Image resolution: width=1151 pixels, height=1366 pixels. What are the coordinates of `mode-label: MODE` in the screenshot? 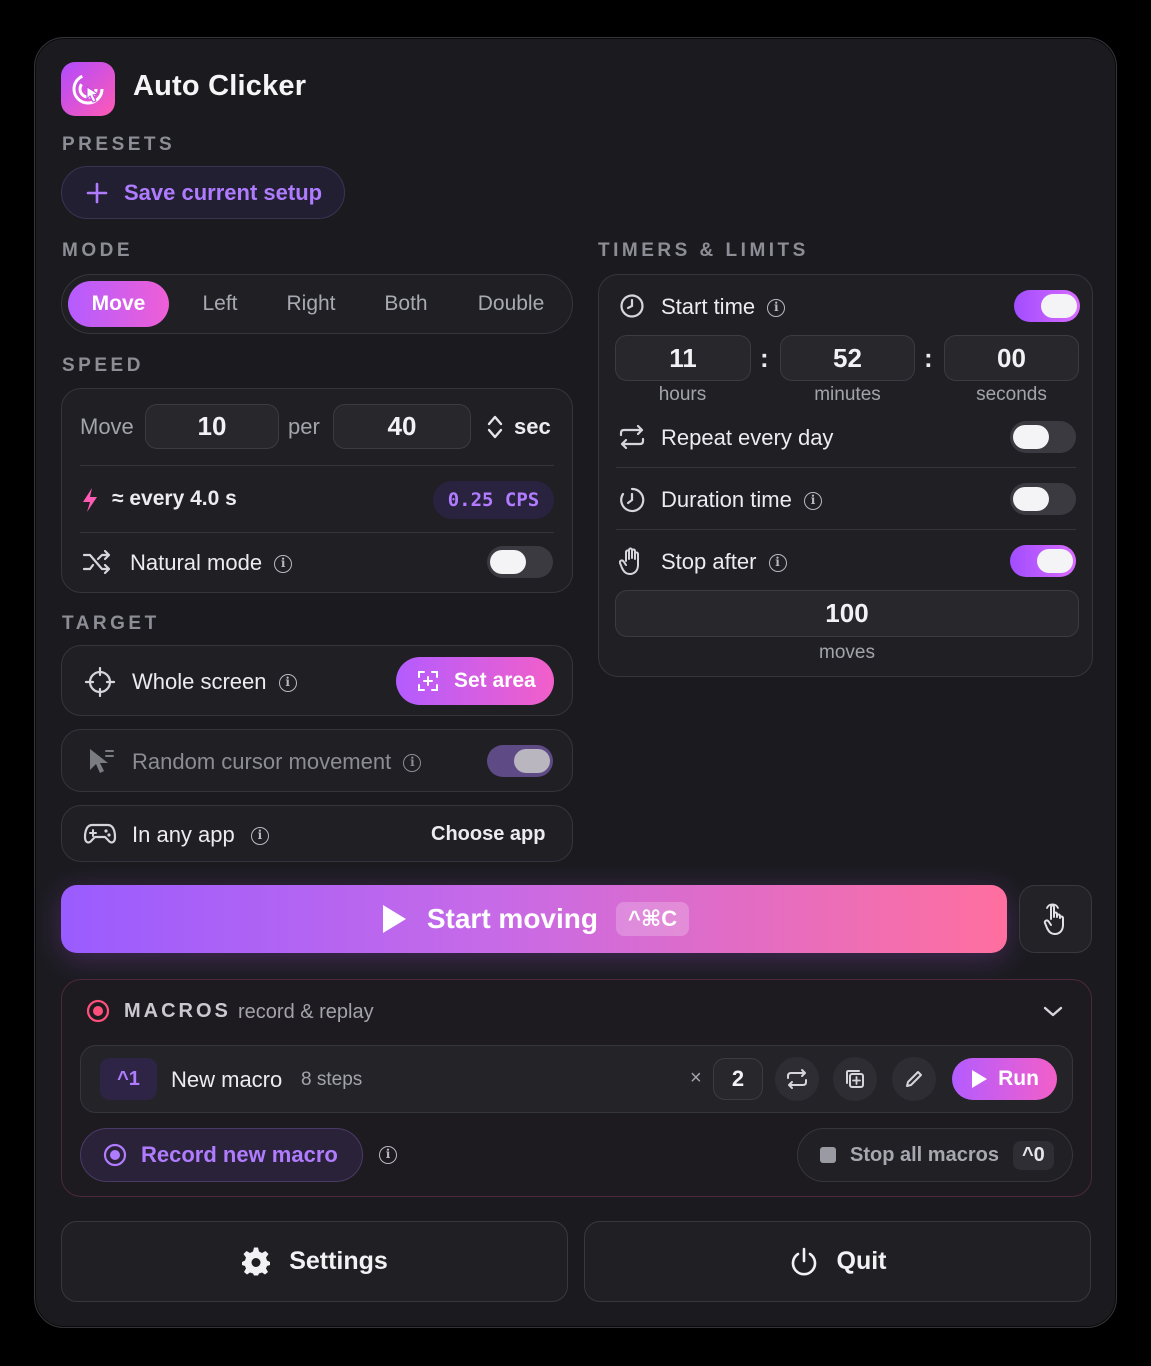 It's located at (97, 250).